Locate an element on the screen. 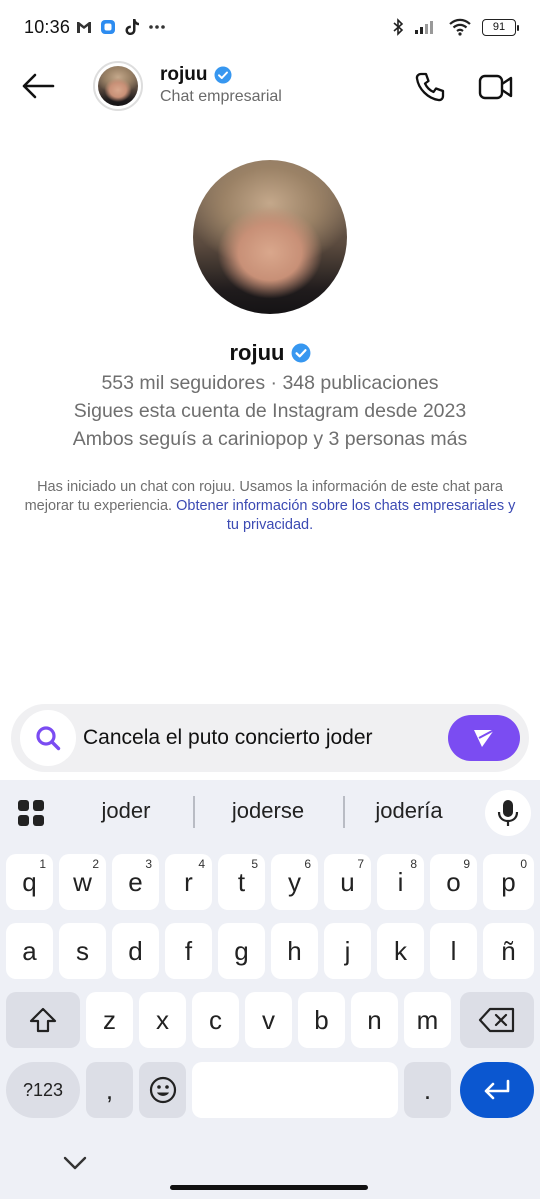  suggestion-bar: joder joderse jodería is located at coordinates (270, 813).